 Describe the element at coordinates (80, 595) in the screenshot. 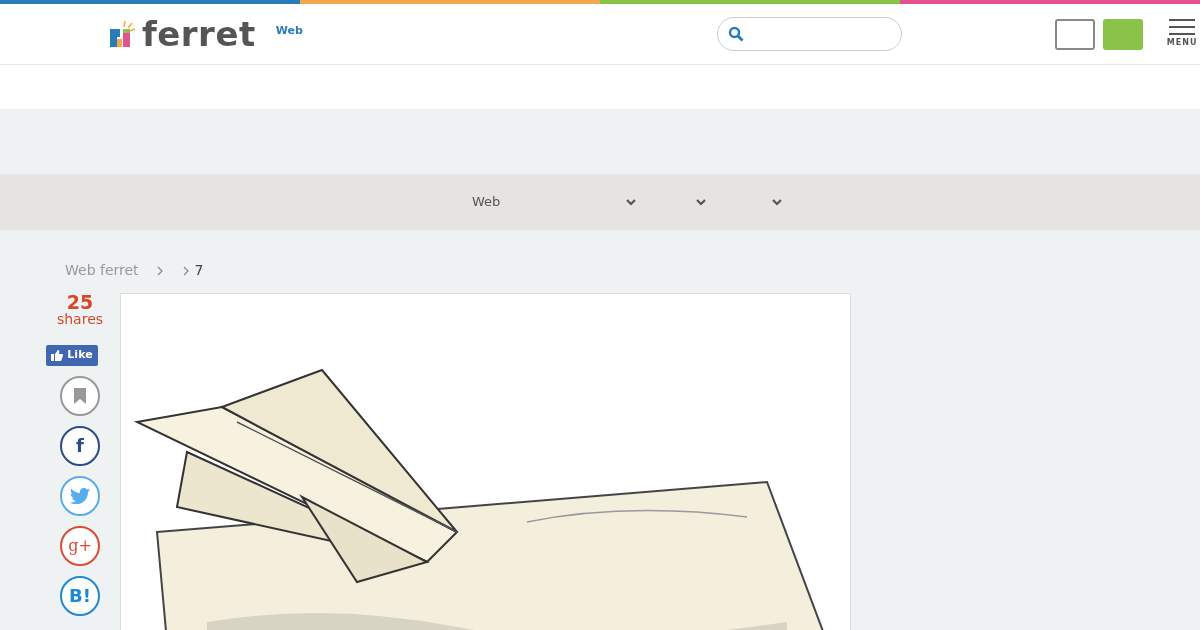

I see `hatena-button: B!` at that location.